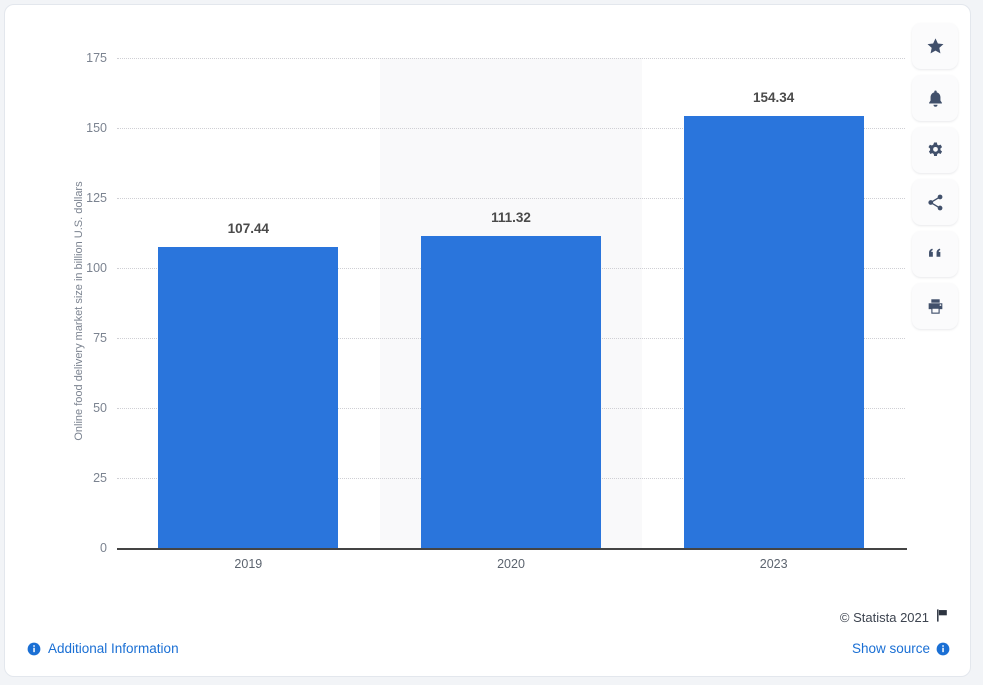  Describe the element at coordinates (96, 198) in the screenshot. I see `y-axis-tick-label: 125` at that location.